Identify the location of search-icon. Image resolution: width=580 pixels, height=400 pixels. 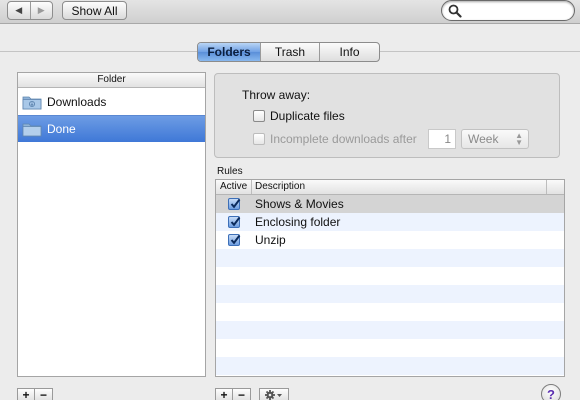
(455, 11).